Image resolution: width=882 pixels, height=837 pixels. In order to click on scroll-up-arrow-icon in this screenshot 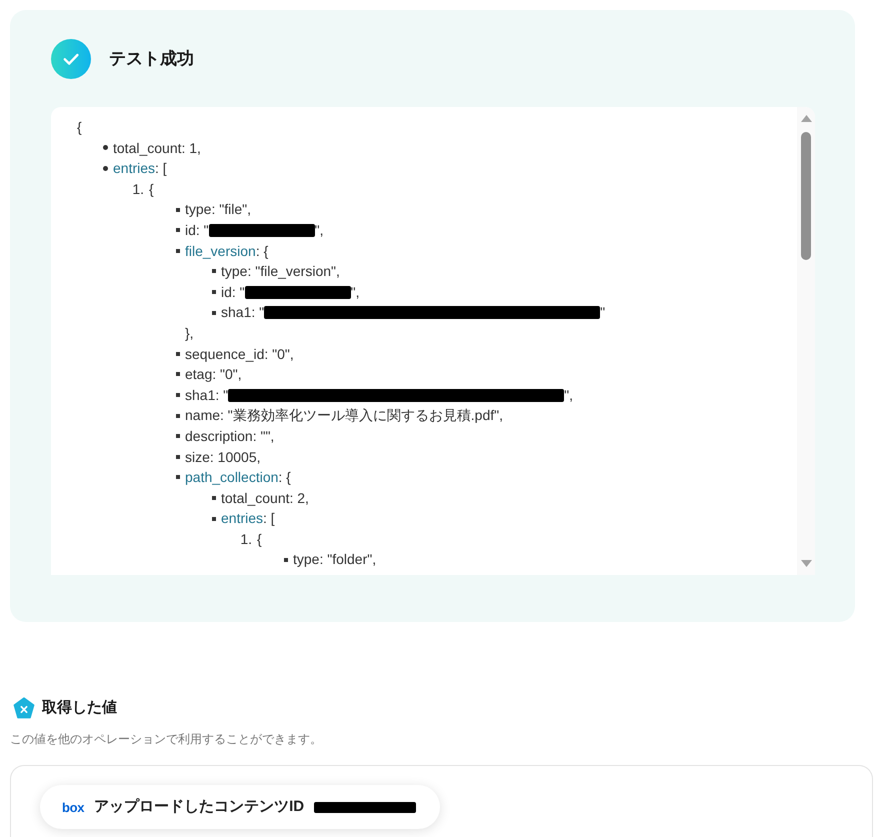, I will do `click(806, 118)`.